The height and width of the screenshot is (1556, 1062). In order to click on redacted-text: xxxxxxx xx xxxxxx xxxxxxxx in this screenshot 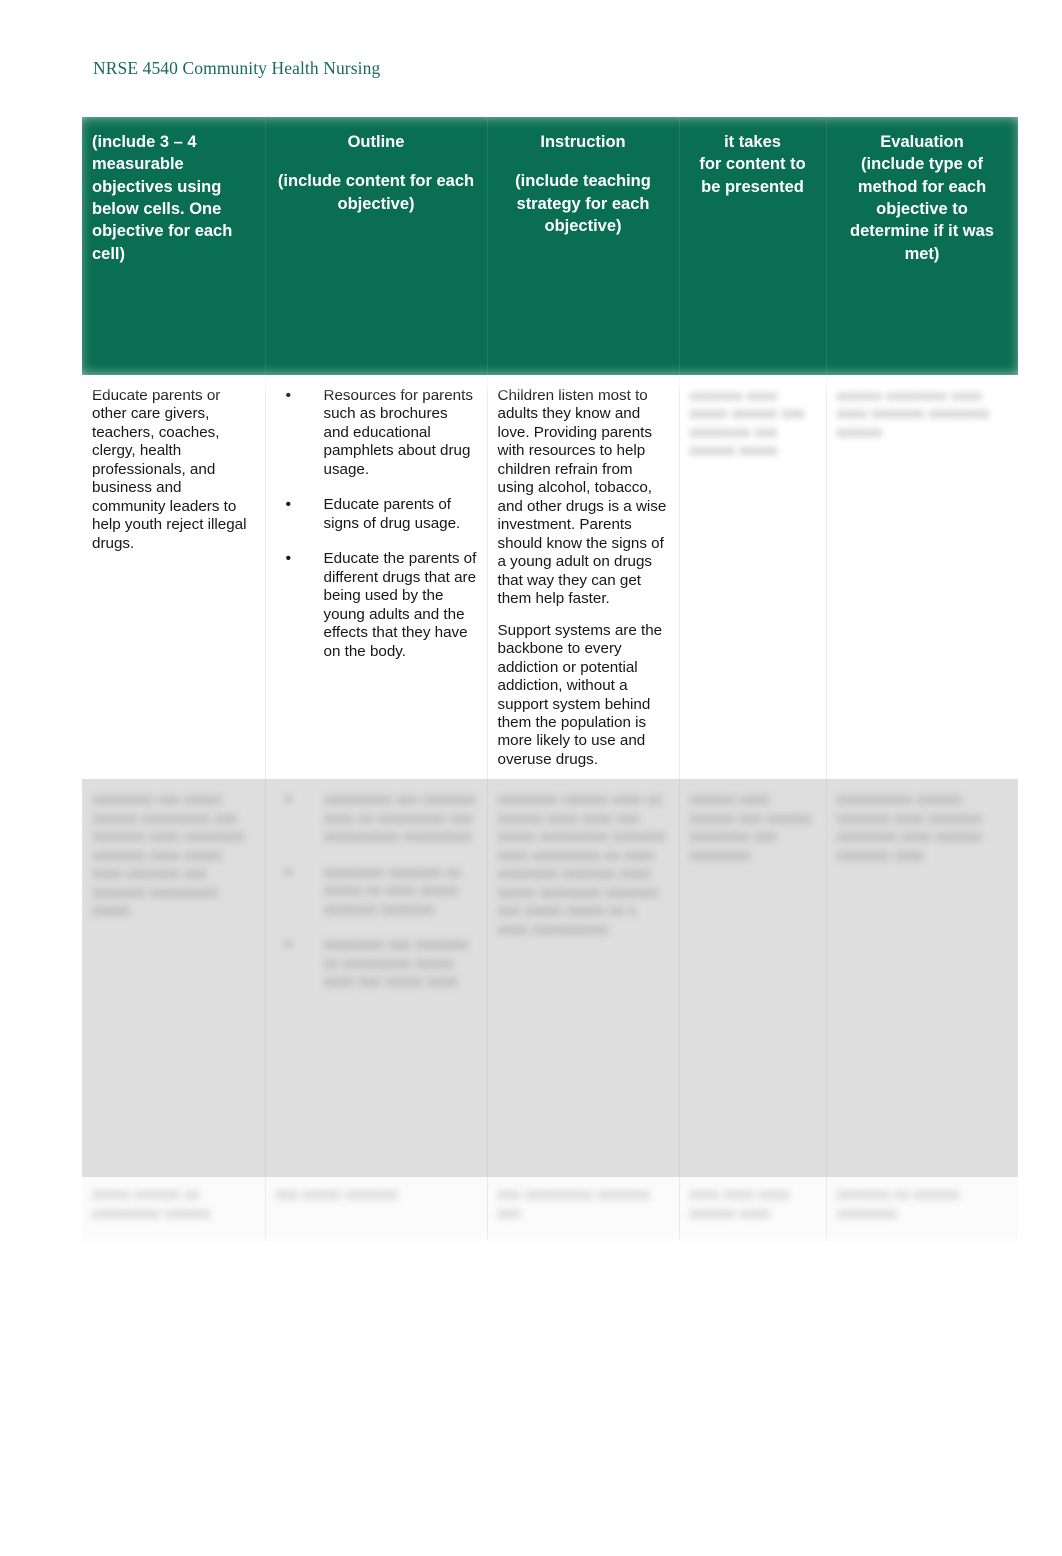, I will do `click(897, 1204)`.